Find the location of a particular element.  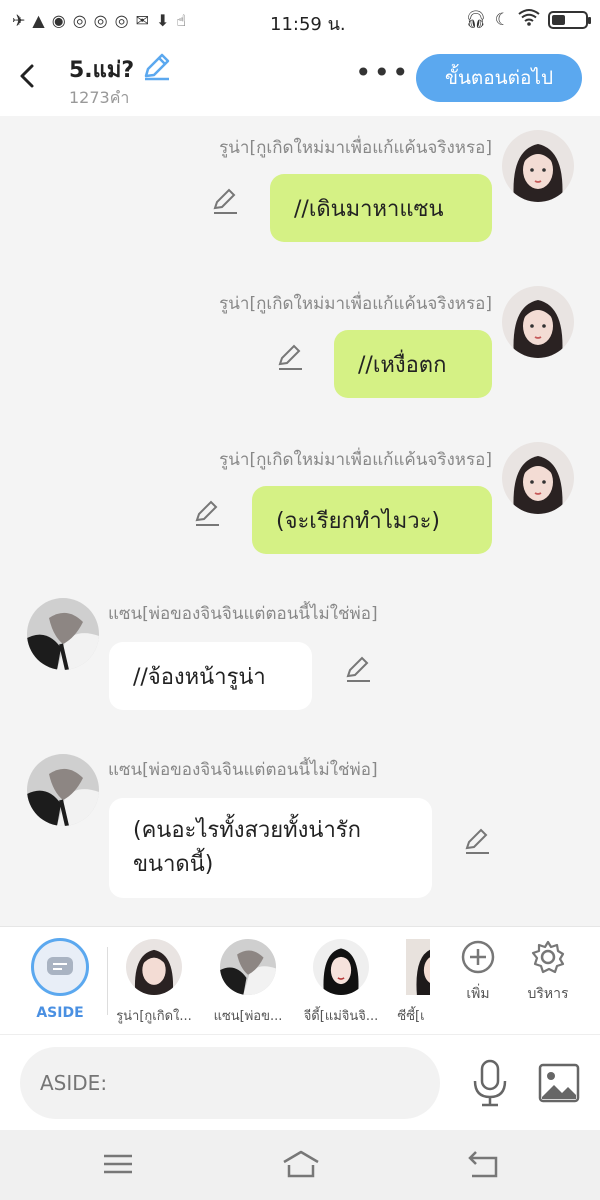

wifi-icon is located at coordinates (529, 19).